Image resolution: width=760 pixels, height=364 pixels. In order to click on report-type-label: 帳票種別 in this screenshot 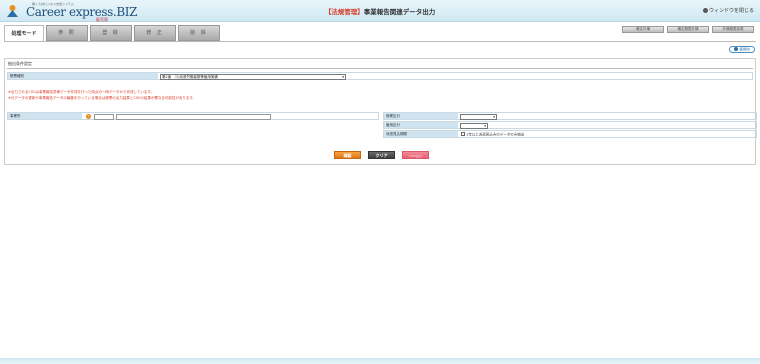, I will do `click(83, 76)`.